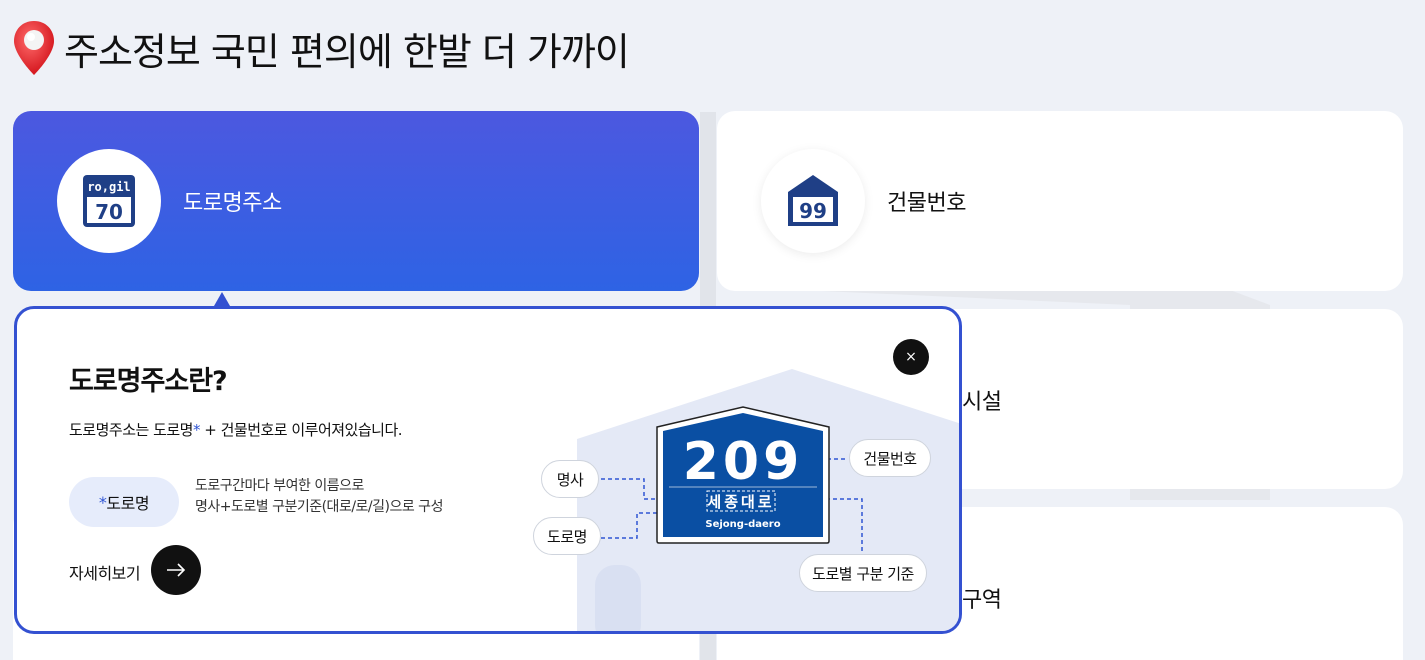 The image size is (1425, 660). I want to click on card-label: 도로명주소, so click(232, 203).